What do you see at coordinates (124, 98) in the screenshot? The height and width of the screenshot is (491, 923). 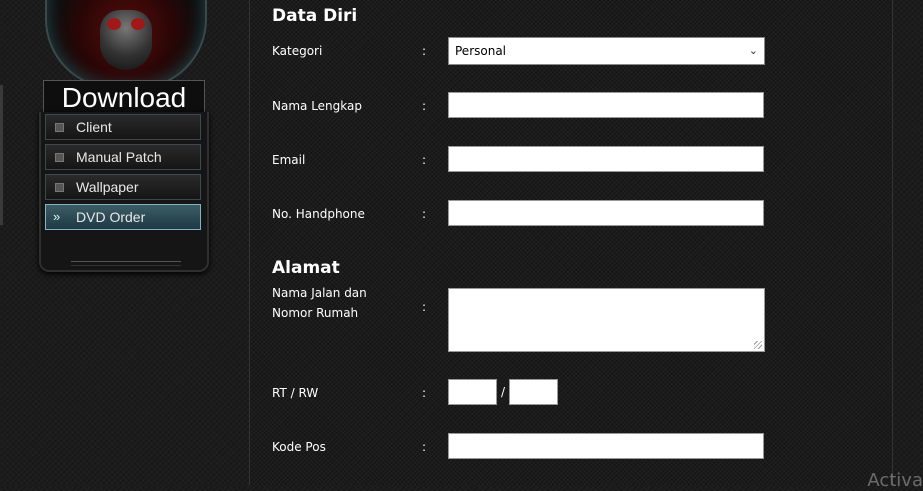 I see `sidebar-title: Download` at bounding box center [124, 98].